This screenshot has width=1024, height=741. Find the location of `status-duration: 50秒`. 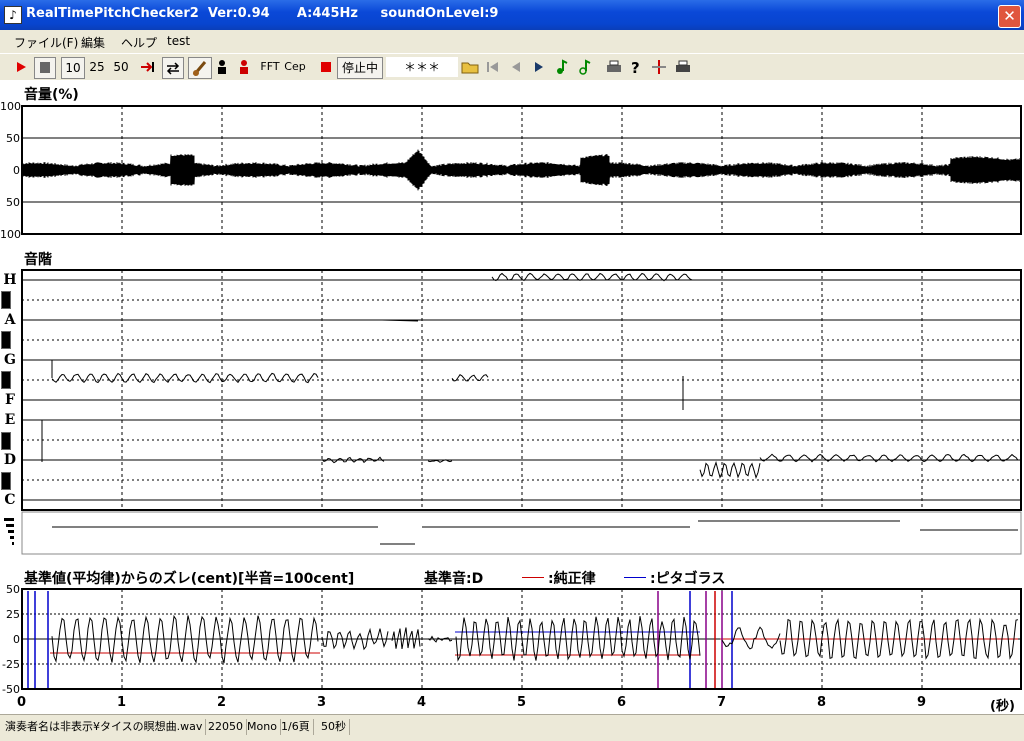

status-duration: 50秒 is located at coordinates (334, 727).